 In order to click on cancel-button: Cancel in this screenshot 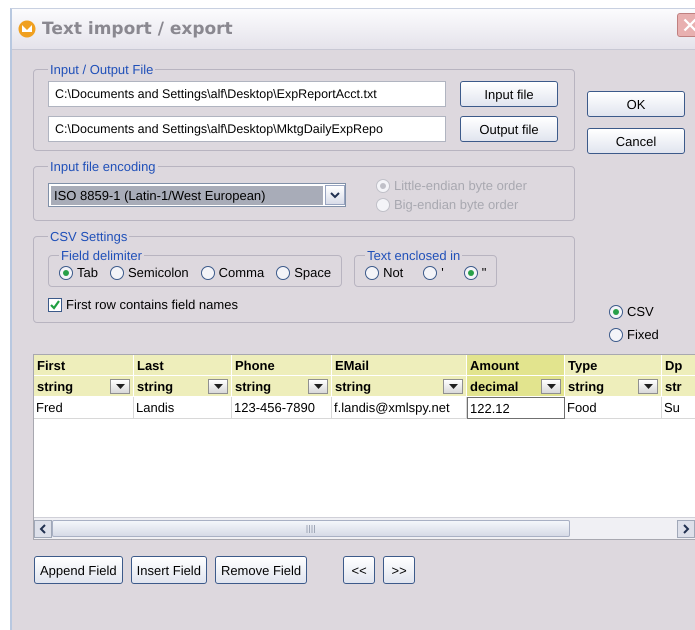, I will do `click(636, 141)`.